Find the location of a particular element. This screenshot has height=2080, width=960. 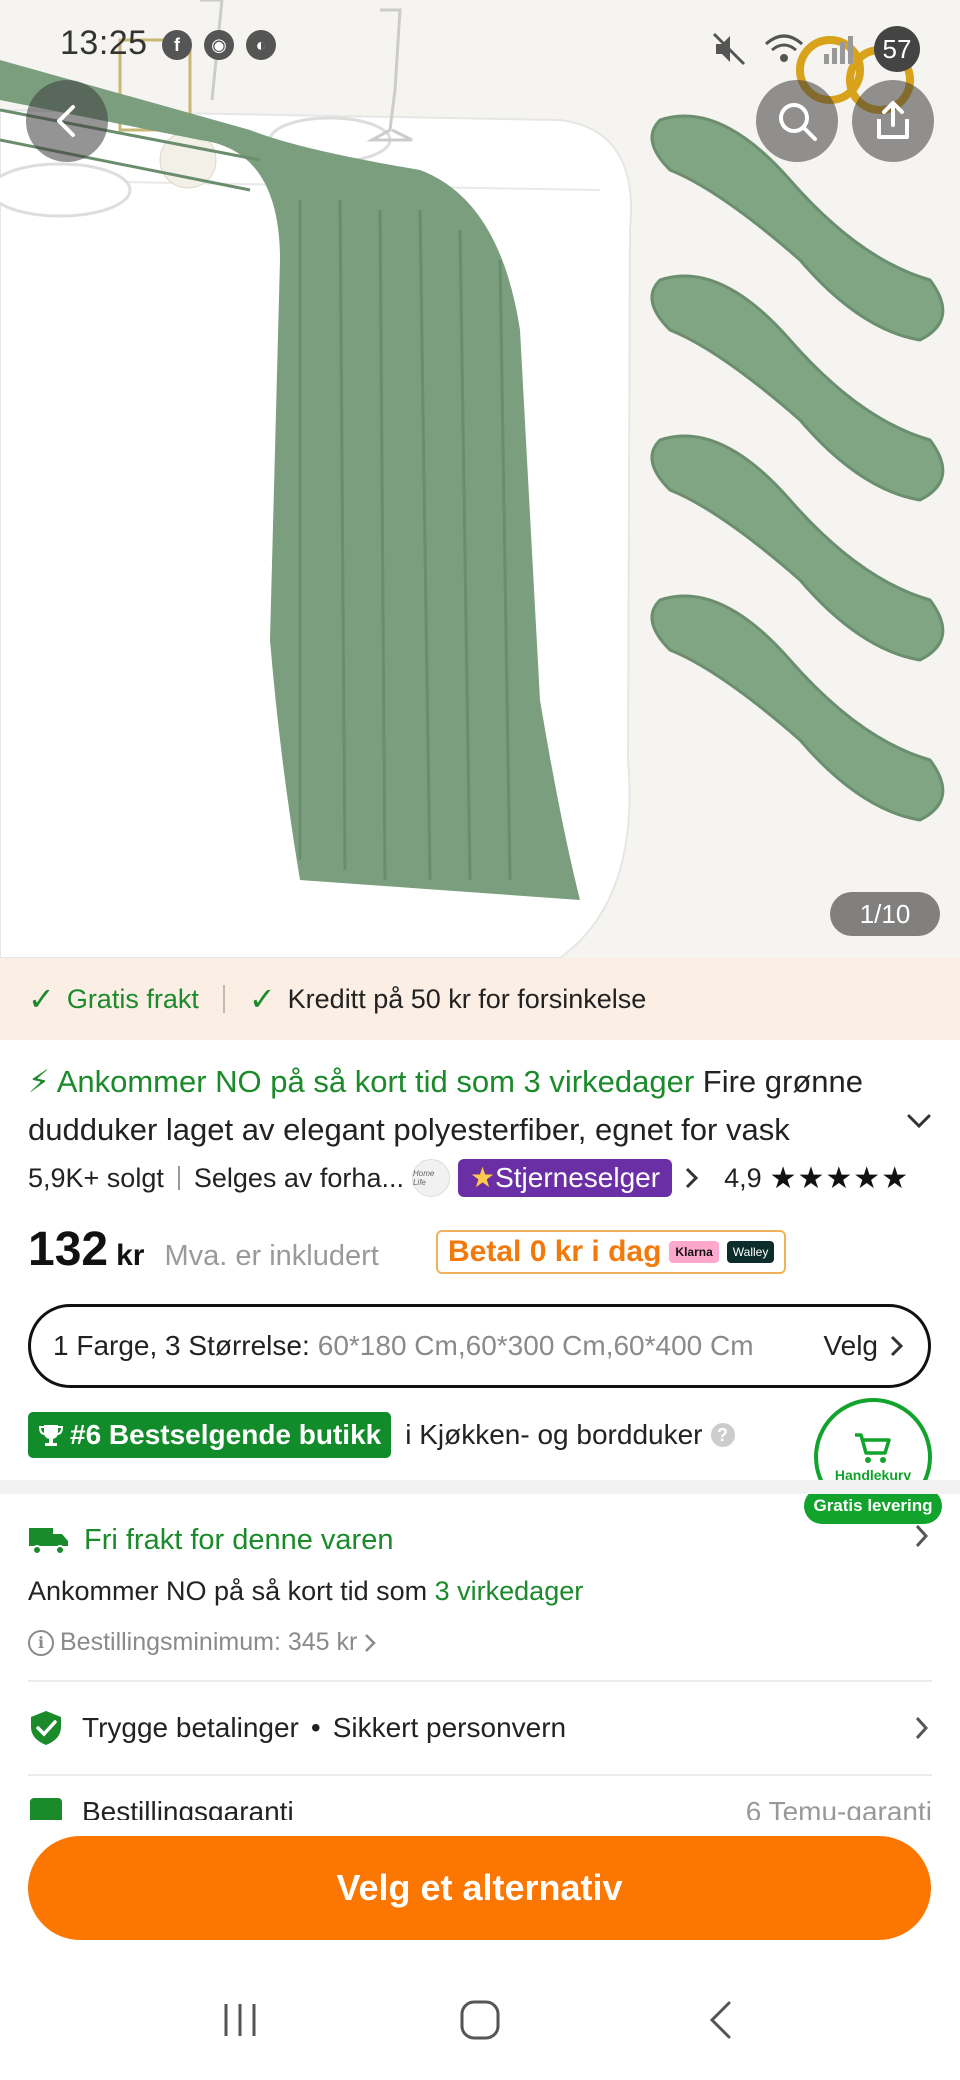

walley-logo: Walley is located at coordinates (750, 1252).